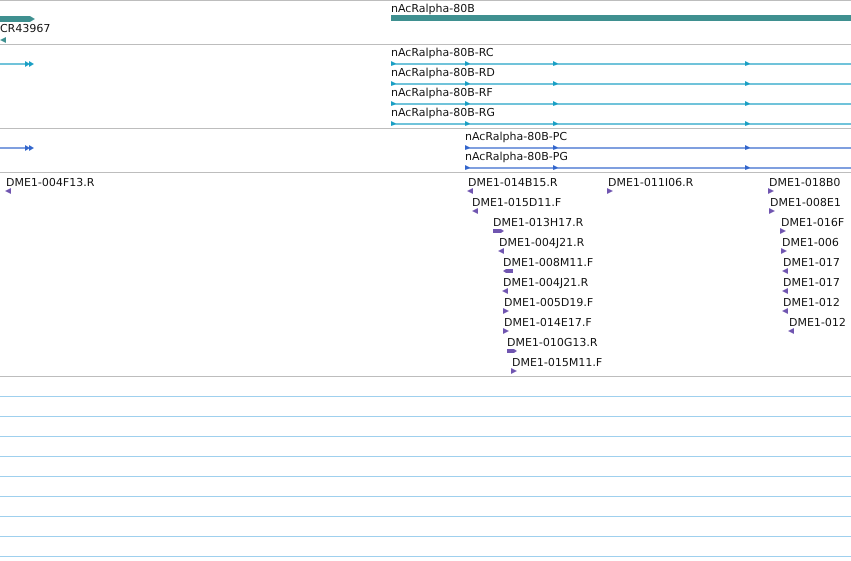  What do you see at coordinates (513, 182) in the screenshot?
I see `feature-label: DME1-014B15.R` at bounding box center [513, 182].